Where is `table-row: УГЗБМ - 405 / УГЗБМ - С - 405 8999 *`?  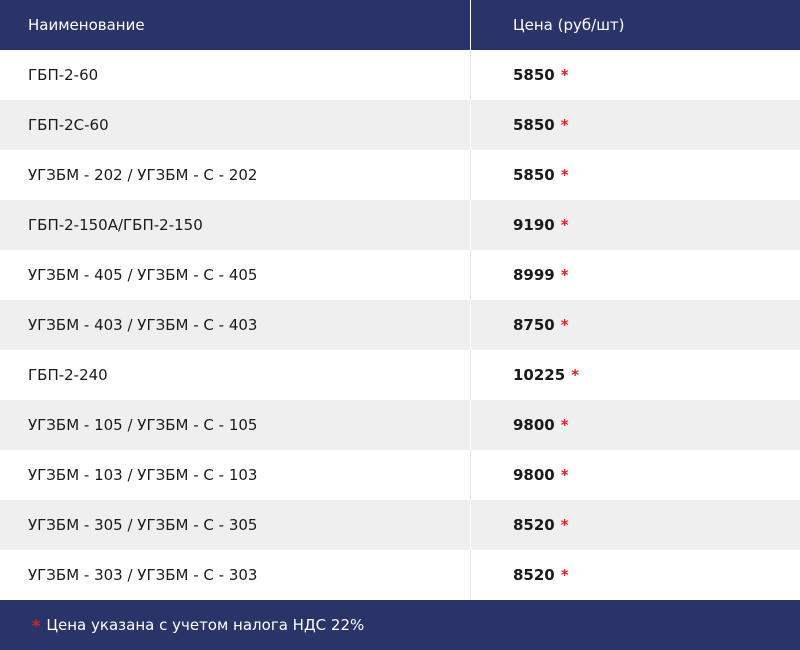
table-row: УГЗБМ - 405 / УГЗБМ - С - 405 8999 * is located at coordinates (400, 275).